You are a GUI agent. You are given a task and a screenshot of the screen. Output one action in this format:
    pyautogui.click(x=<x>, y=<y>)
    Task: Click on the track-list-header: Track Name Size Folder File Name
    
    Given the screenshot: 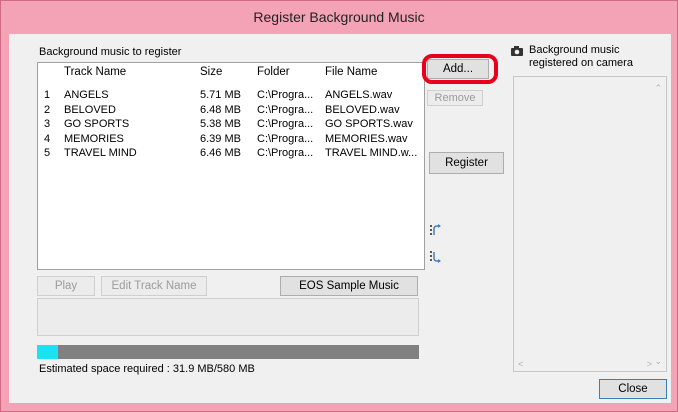 What is the action you would take?
    pyautogui.click(x=231, y=72)
    